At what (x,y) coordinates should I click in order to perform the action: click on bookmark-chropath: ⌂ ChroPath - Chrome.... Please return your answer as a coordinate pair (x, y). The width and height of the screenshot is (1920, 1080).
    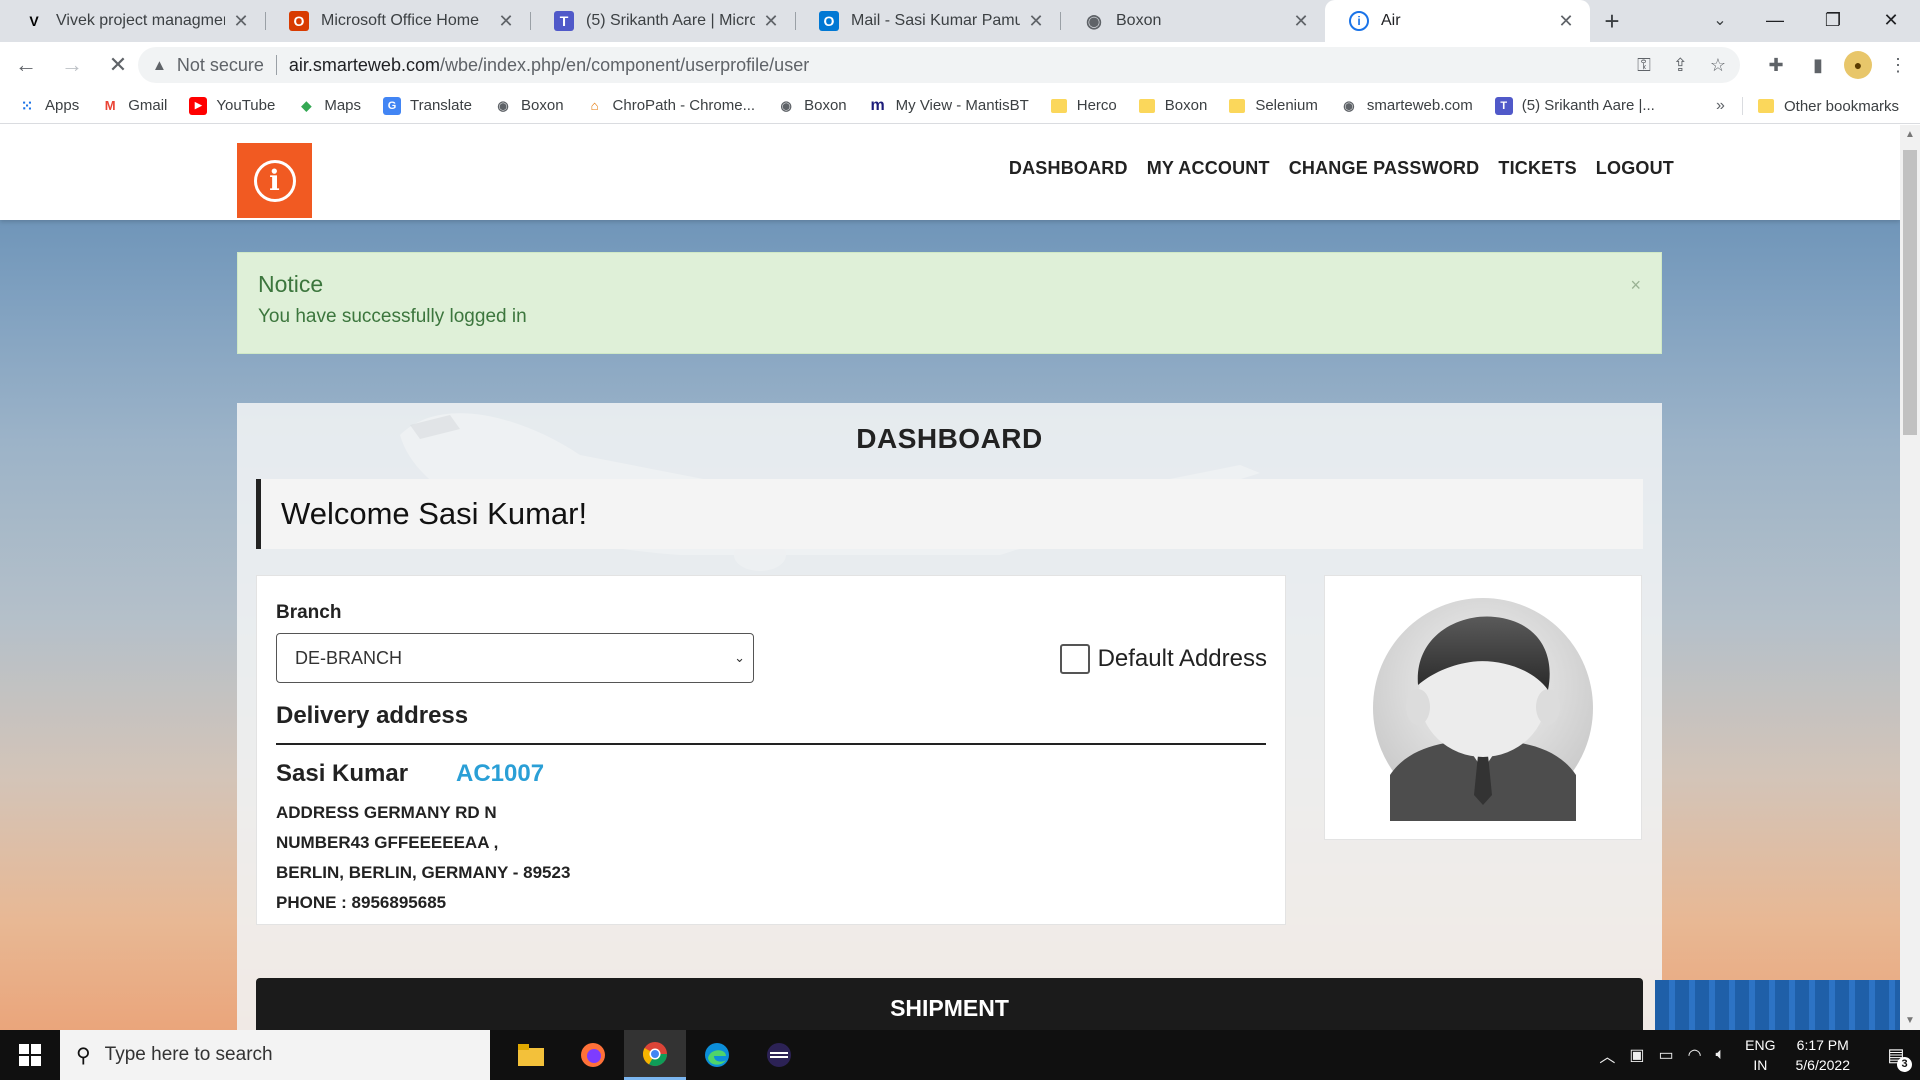
    Looking at the image, I should click on (671, 106).